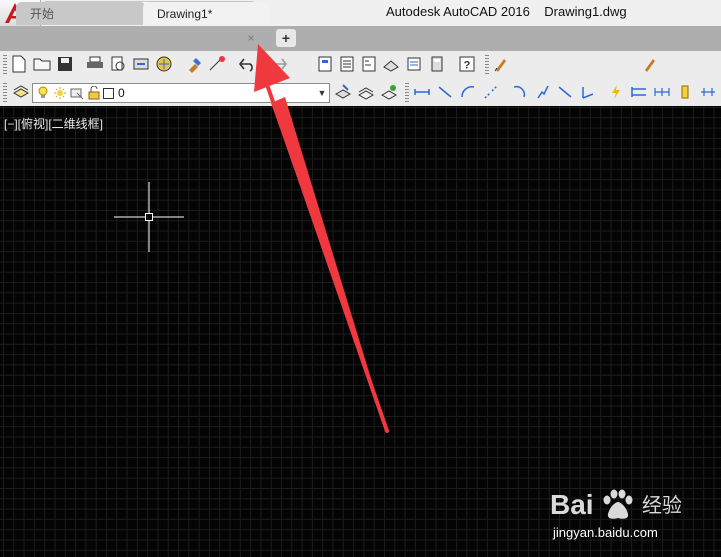 This screenshot has width=721, height=557. What do you see at coordinates (588, 92) in the screenshot?
I see `angular-dimension-icon` at bounding box center [588, 92].